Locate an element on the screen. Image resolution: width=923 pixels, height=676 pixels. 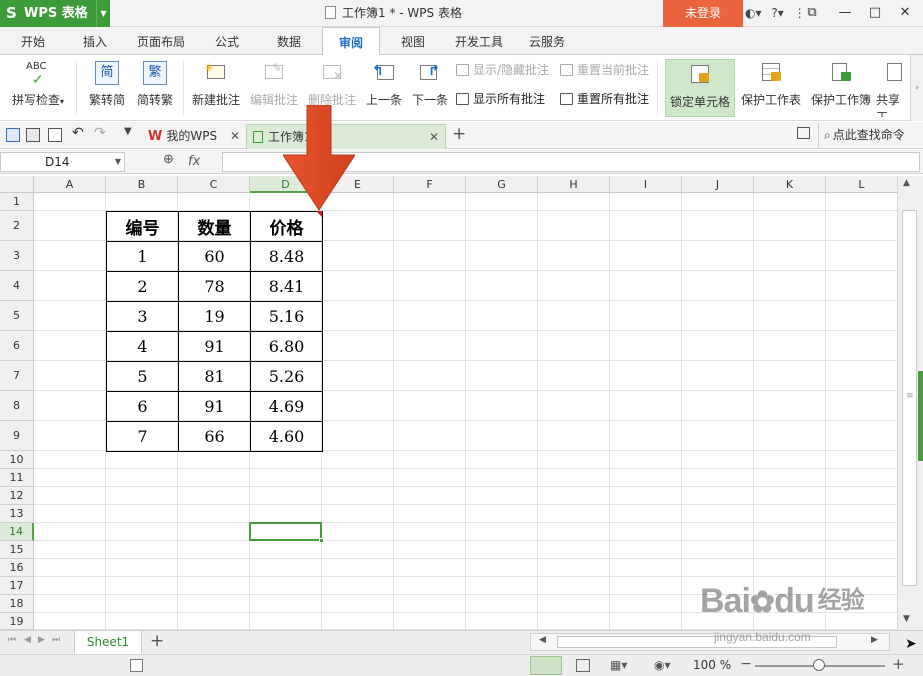
table-cell: 4.69 is located at coordinates (286, 406).